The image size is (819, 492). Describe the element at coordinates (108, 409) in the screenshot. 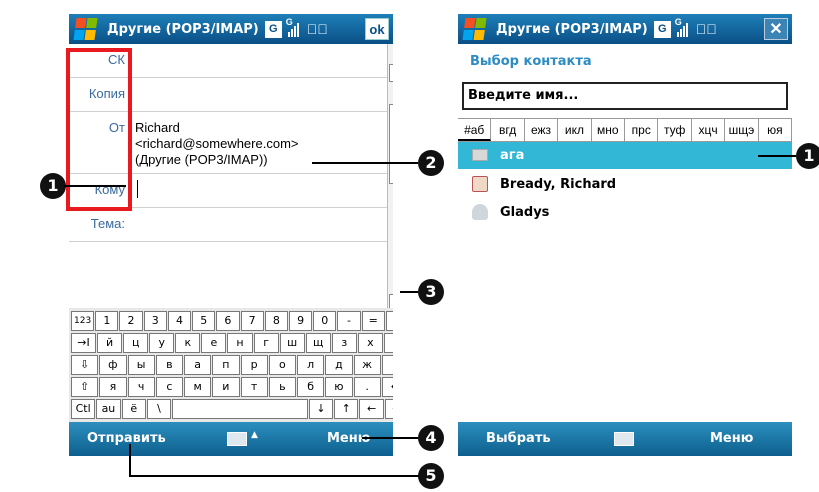

I see `key: au` at that location.